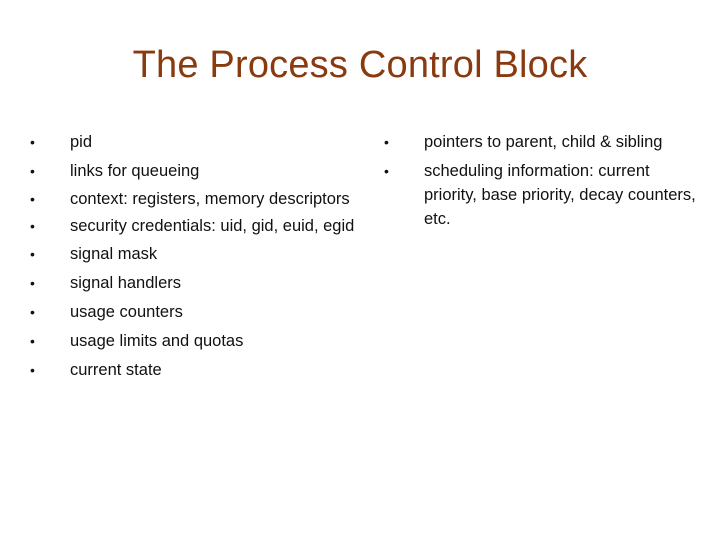 The height and width of the screenshot is (540, 720). What do you see at coordinates (210, 199) in the screenshot?
I see `bullet-text: context: registers, memory descriptors` at bounding box center [210, 199].